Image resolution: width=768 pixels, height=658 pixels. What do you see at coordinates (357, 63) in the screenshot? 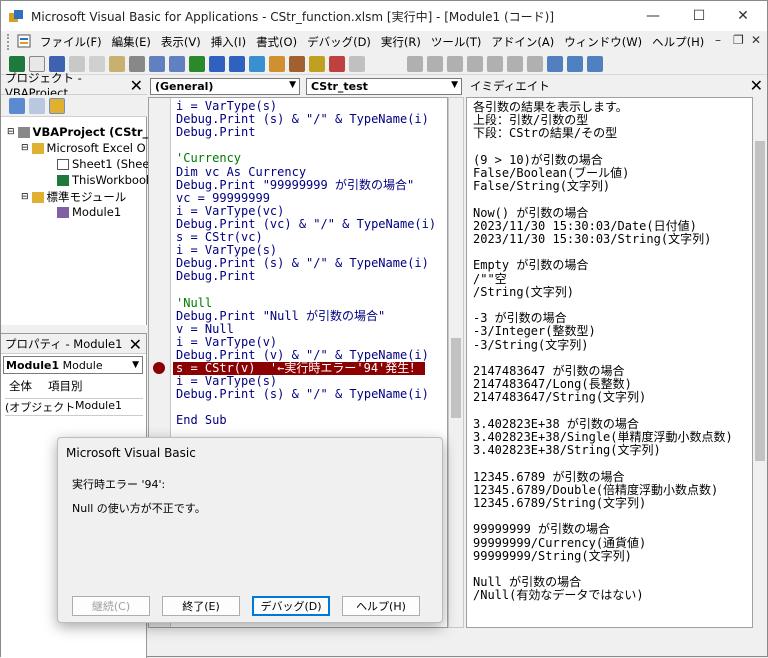
I see `help-icon` at bounding box center [357, 63].